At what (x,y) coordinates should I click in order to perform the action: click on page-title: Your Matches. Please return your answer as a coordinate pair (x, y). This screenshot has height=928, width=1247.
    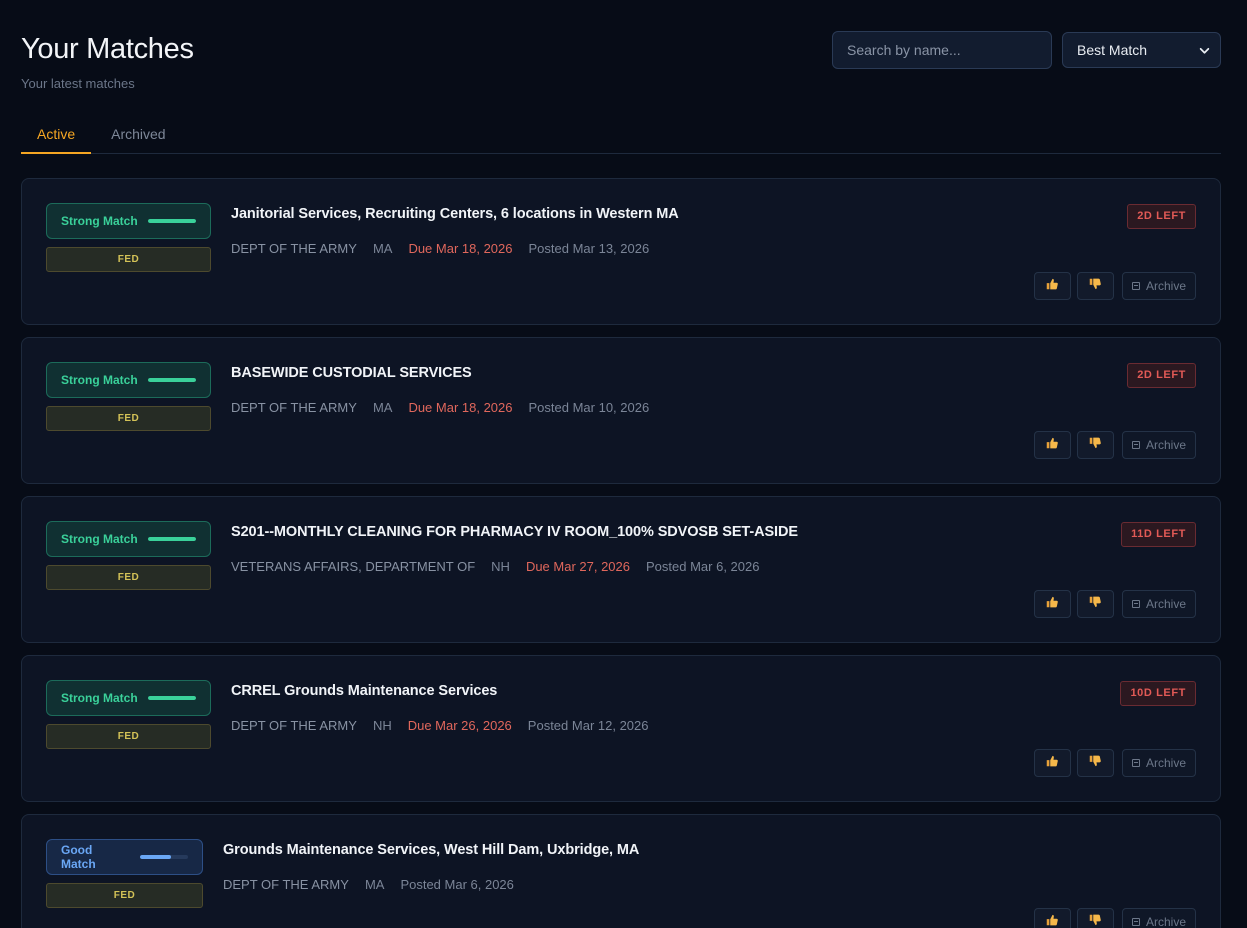
    Looking at the image, I should click on (107, 49).